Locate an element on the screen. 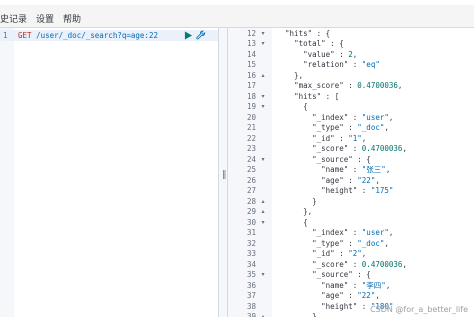  response-line: 33 "_id" : "2", is located at coordinates (351, 254).